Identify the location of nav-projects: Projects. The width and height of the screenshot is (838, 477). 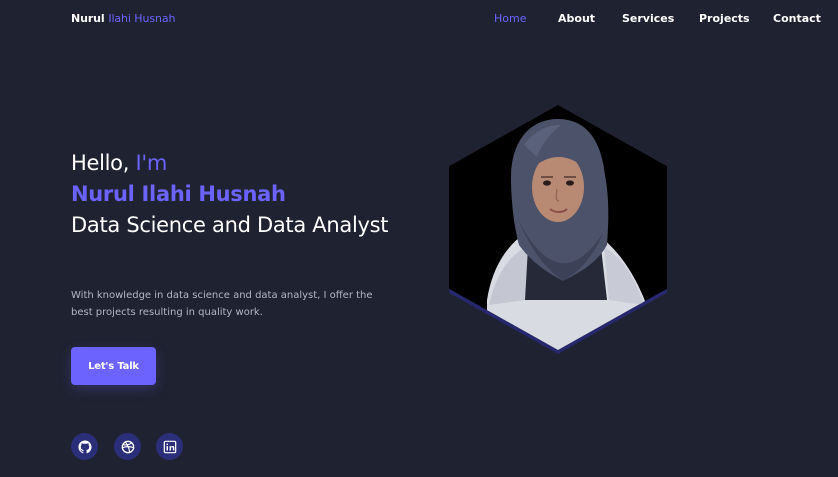
(724, 18).